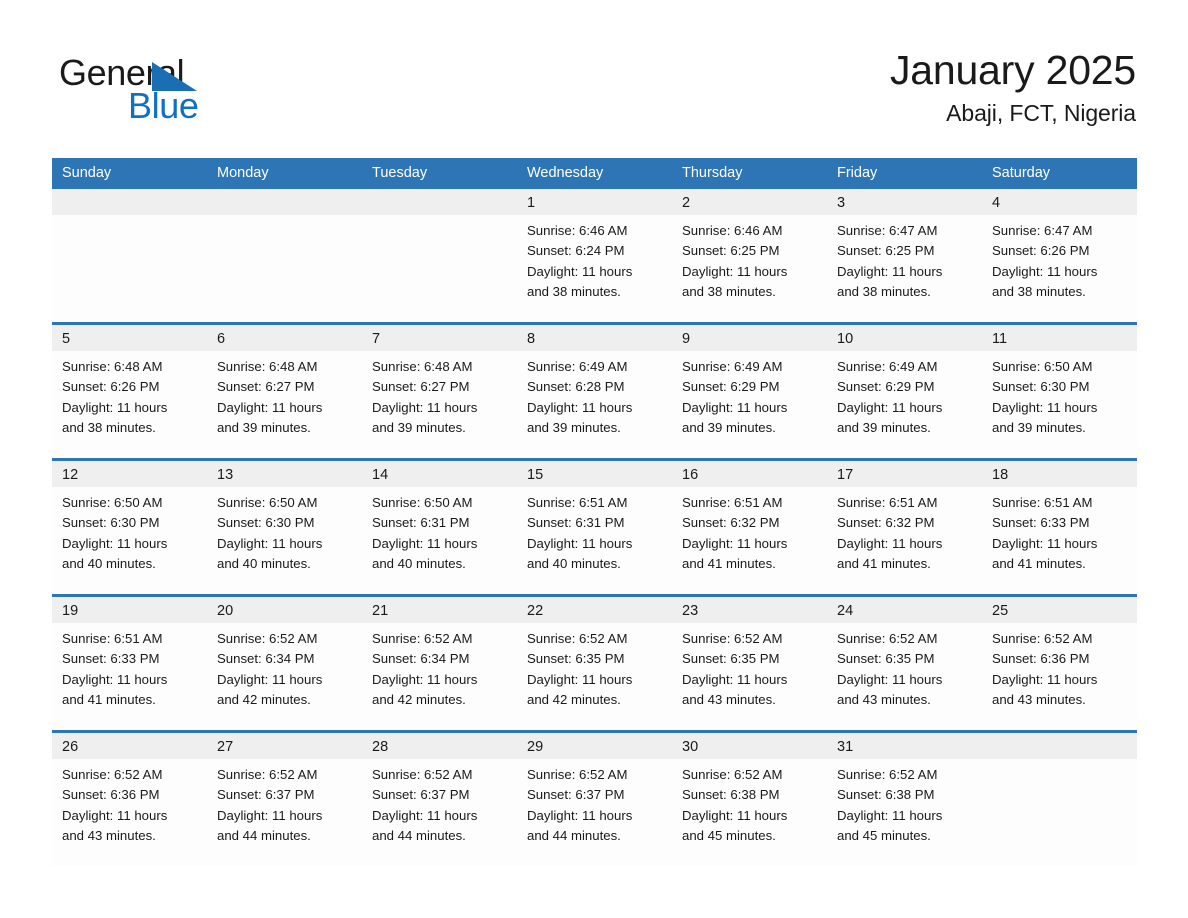 This screenshot has height=918, width=1188. What do you see at coordinates (731, 523) in the screenshot?
I see `sunset-text: Sunset: 6:32 PM` at bounding box center [731, 523].